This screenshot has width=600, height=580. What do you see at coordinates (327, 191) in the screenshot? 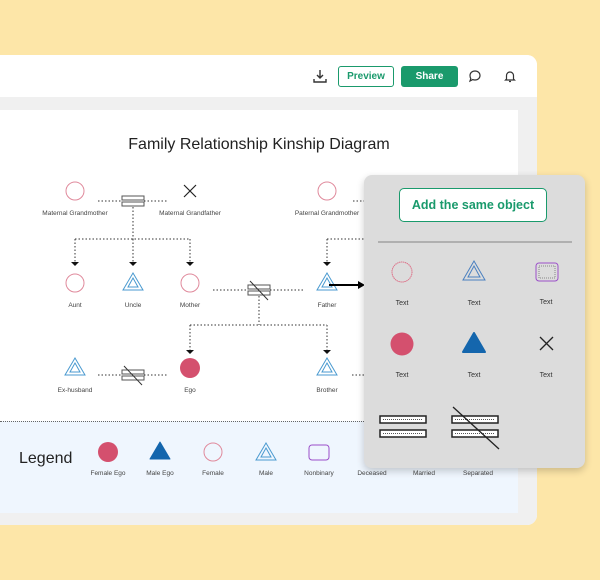
I see `paternal-grandmother-symbol` at bounding box center [327, 191].